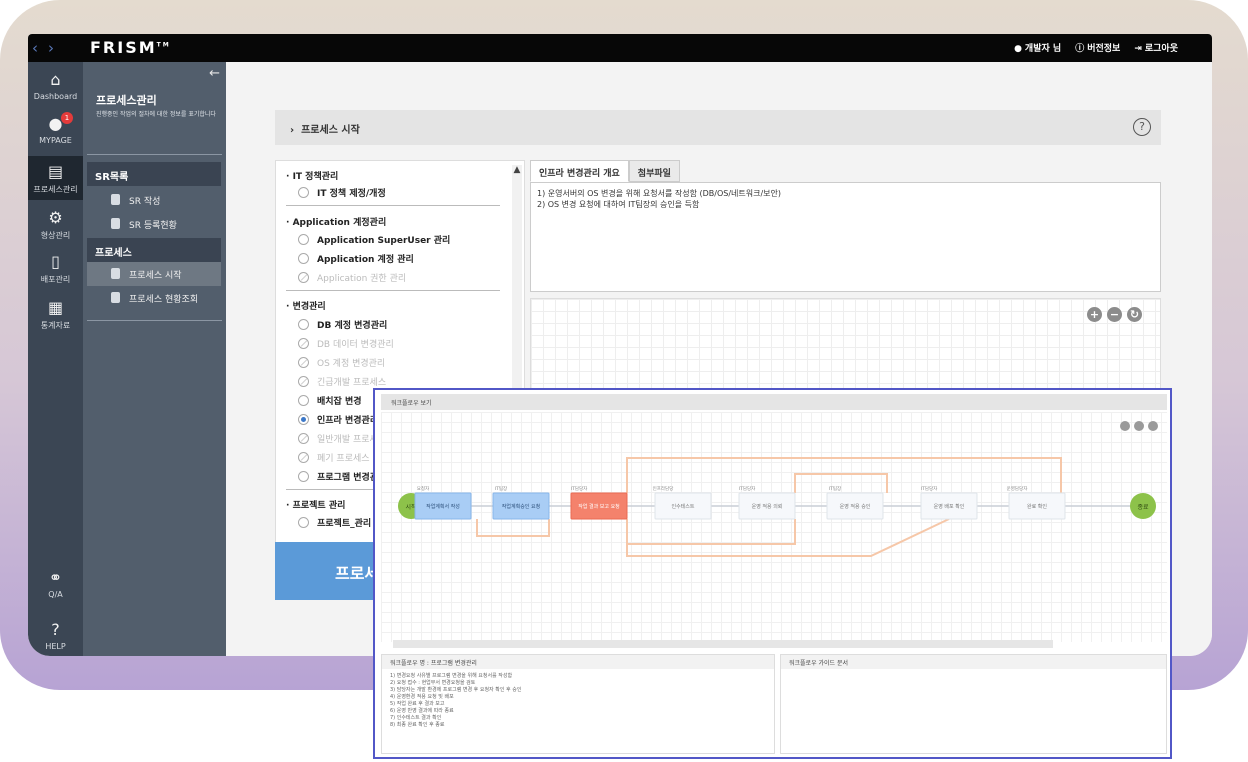 Image resolution: width=1248 pixels, height=762 pixels. I want to click on workflow-node-role: IT팀장, so click(501, 488).